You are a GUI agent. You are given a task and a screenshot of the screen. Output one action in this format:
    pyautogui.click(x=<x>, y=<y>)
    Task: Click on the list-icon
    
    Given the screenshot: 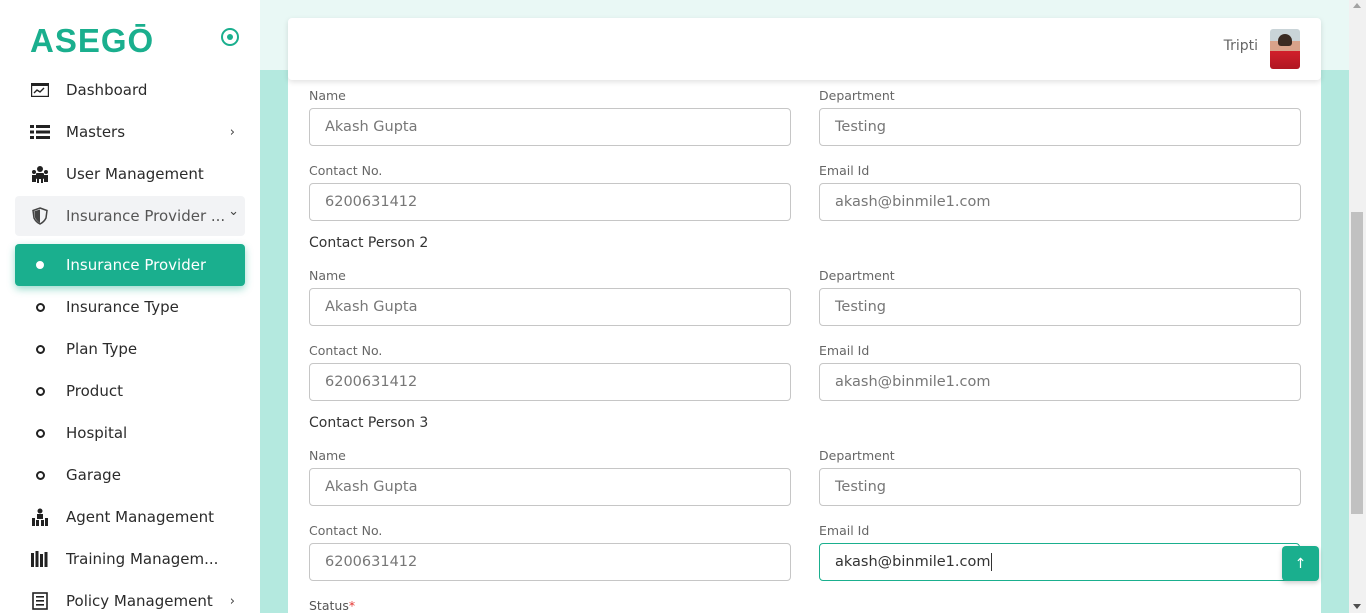 What is the action you would take?
    pyautogui.click(x=40, y=132)
    